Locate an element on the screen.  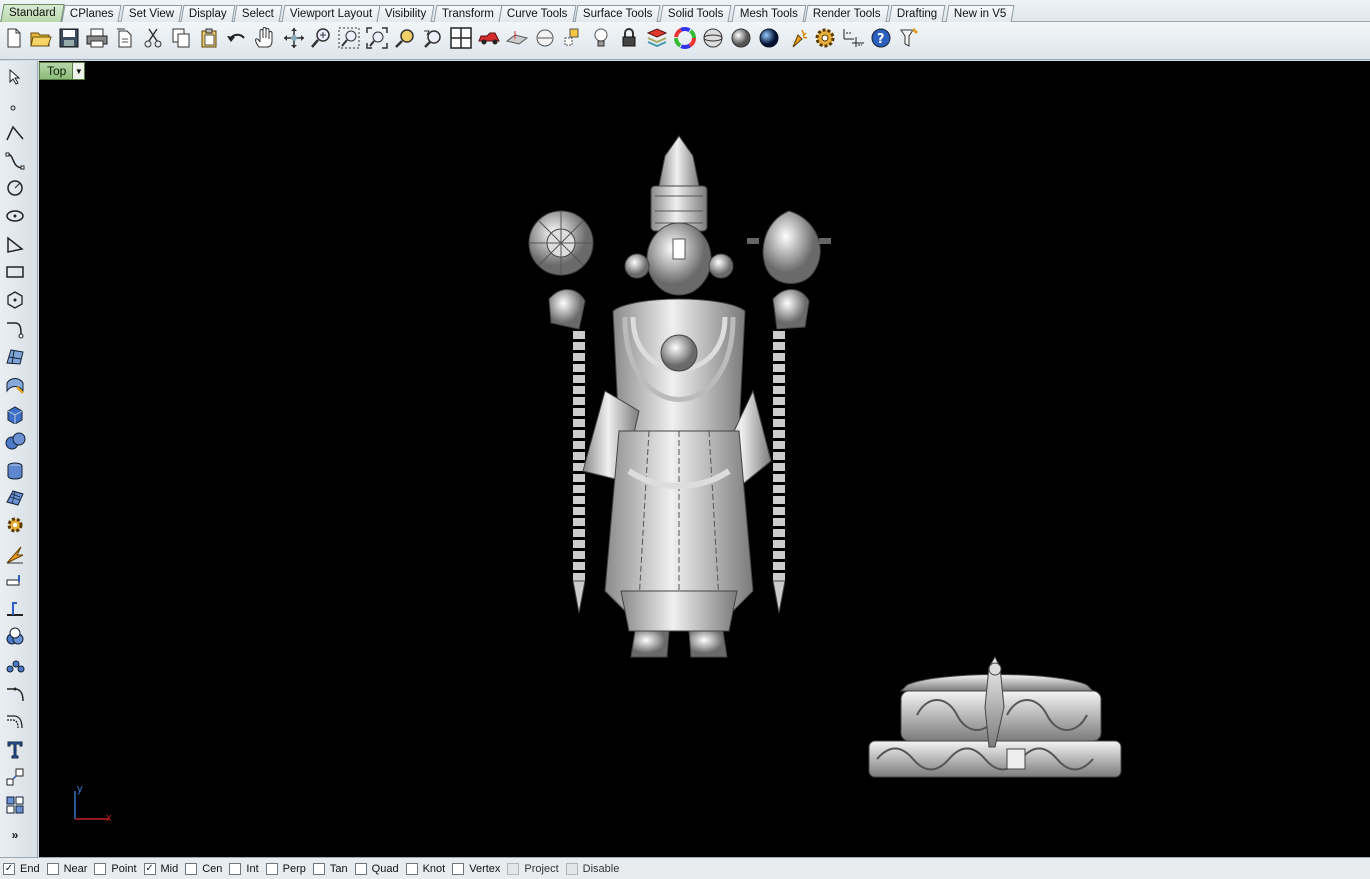
color-wheel-icon is located at coordinates (685, 38).